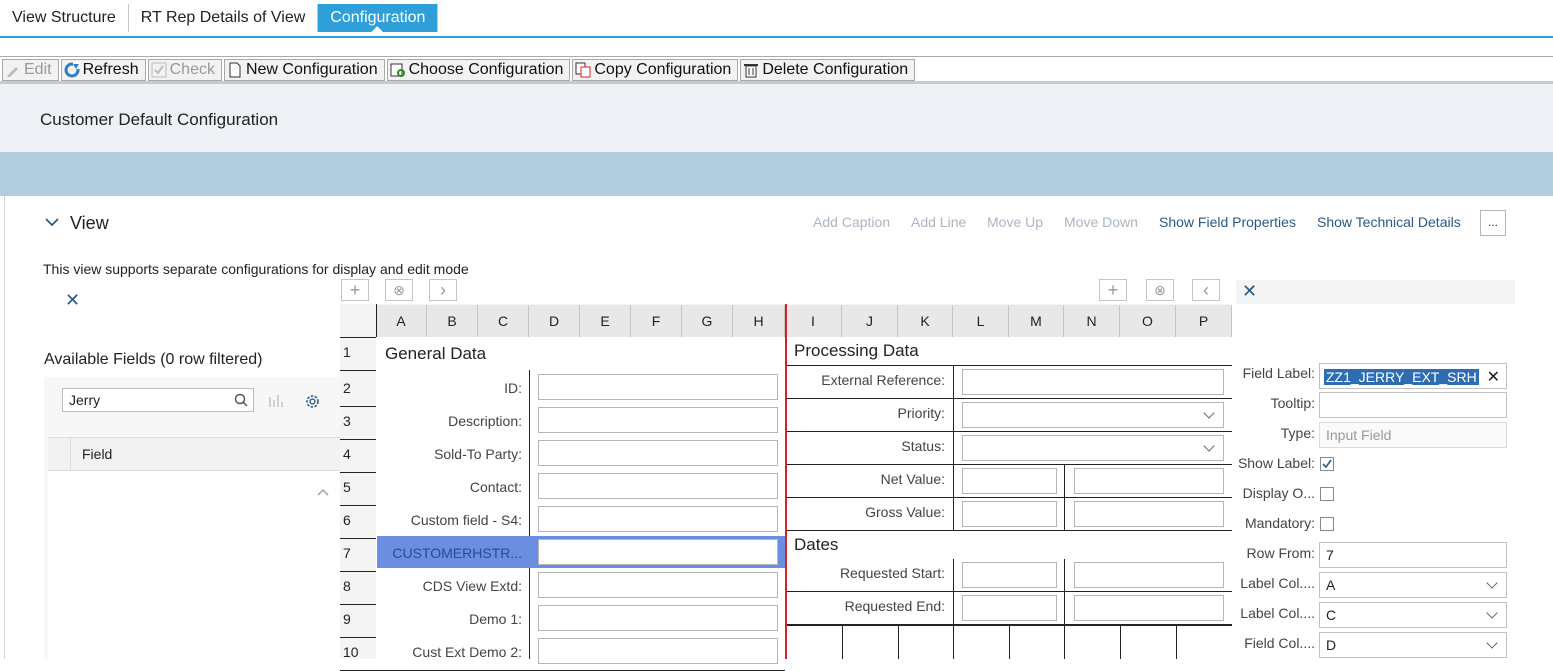  What do you see at coordinates (451, 388) in the screenshot?
I see `field-label: ID:` at bounding box center [451, 388].